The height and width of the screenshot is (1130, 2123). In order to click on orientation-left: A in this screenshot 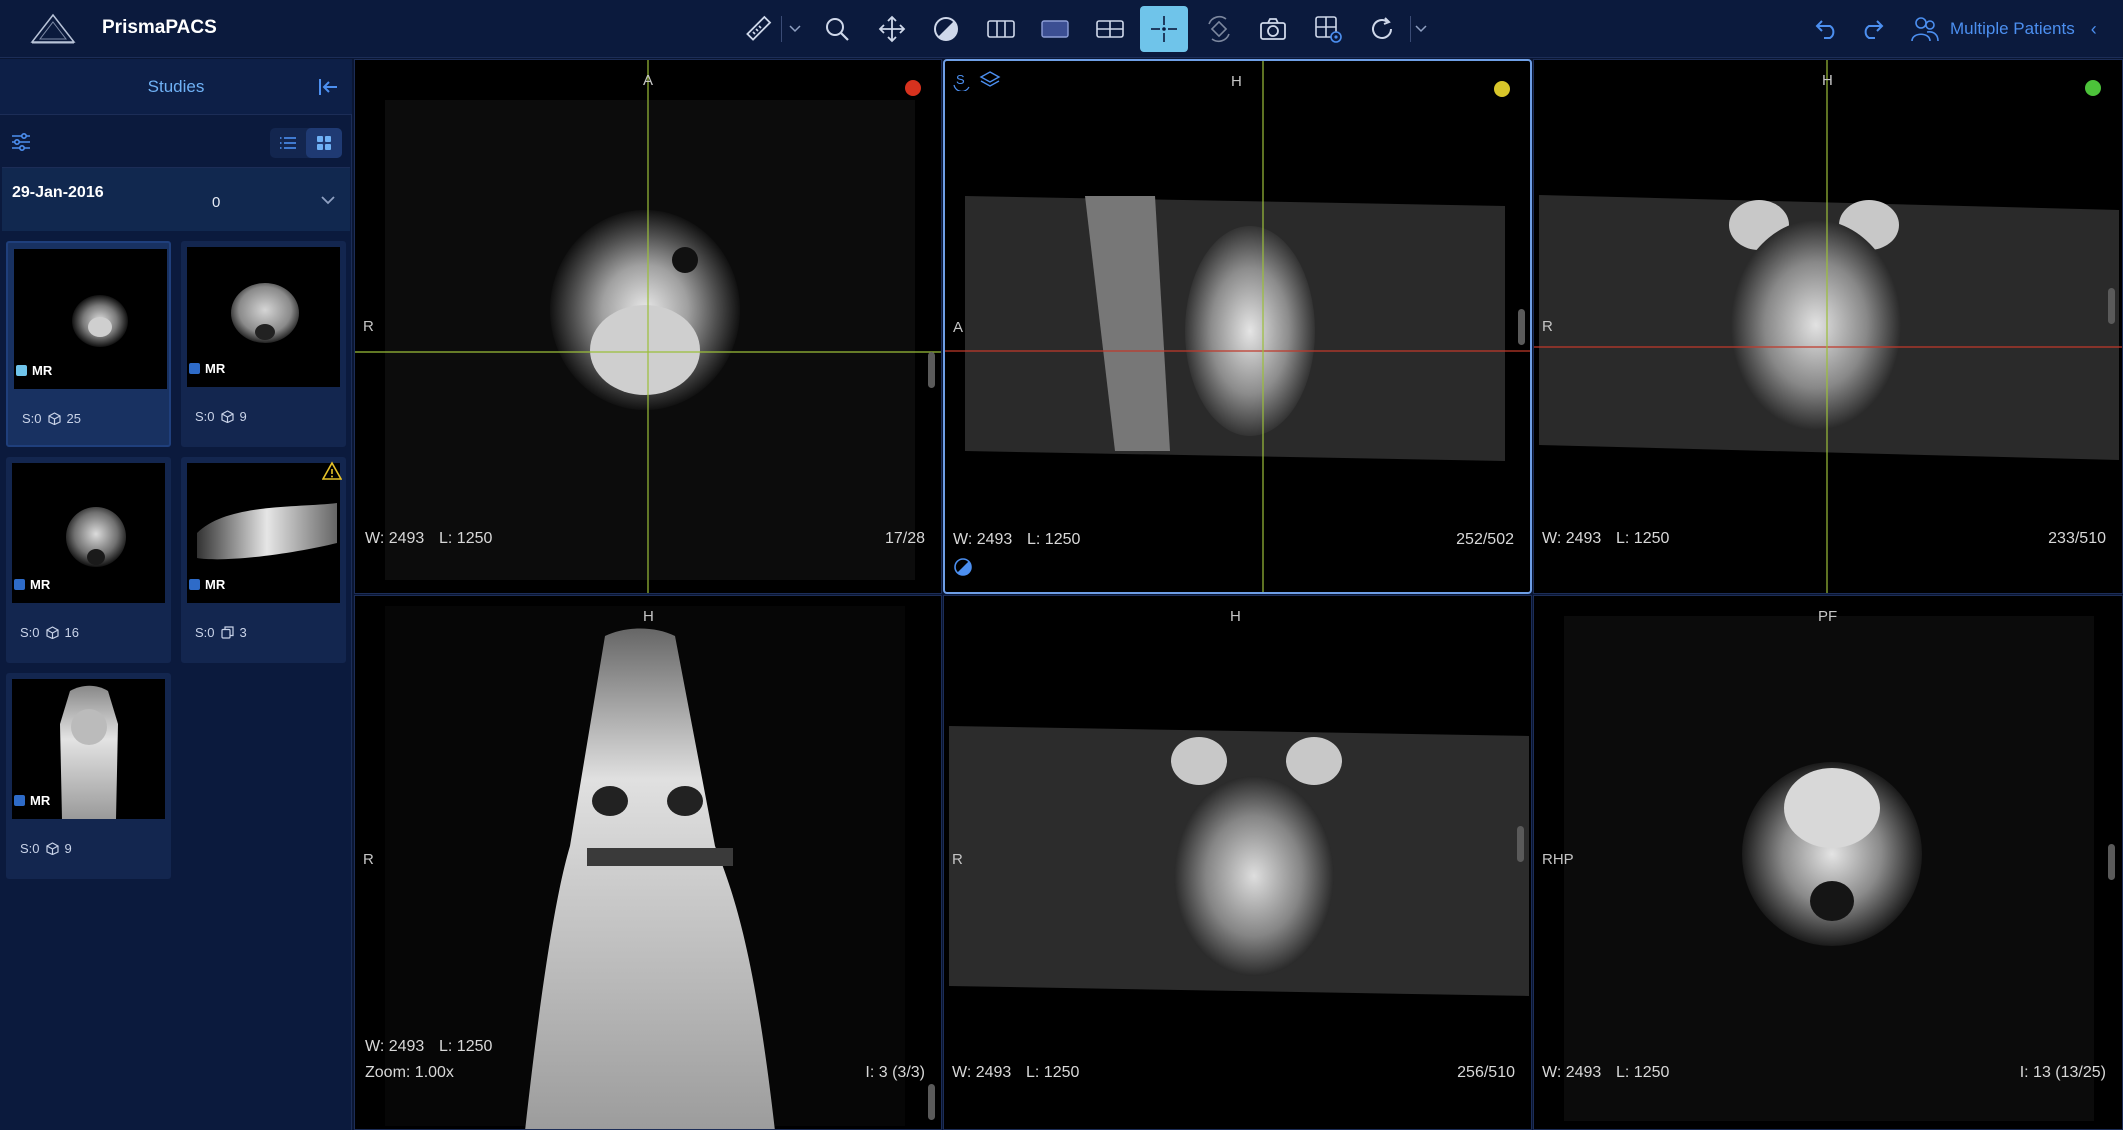, I will do `click(958, 327)`.